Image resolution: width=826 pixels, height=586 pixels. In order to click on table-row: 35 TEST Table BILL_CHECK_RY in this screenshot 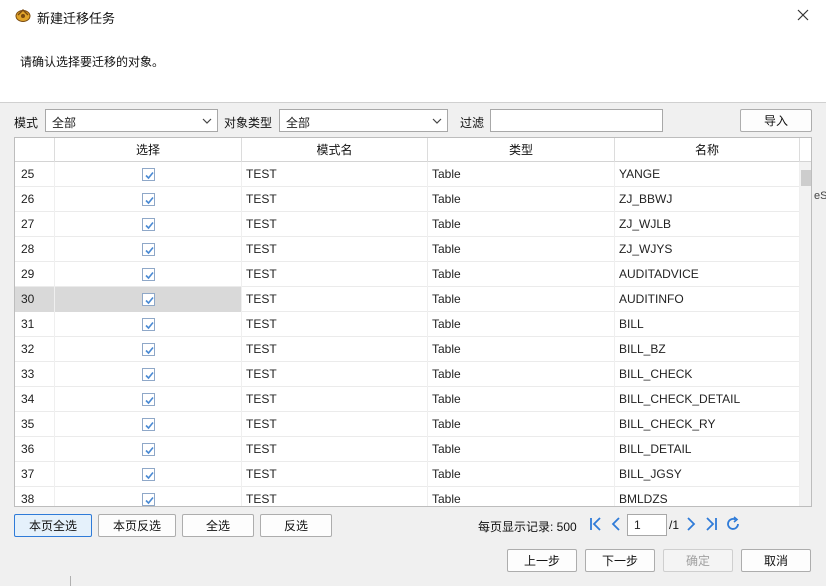, I will do `click(407, 424)`.